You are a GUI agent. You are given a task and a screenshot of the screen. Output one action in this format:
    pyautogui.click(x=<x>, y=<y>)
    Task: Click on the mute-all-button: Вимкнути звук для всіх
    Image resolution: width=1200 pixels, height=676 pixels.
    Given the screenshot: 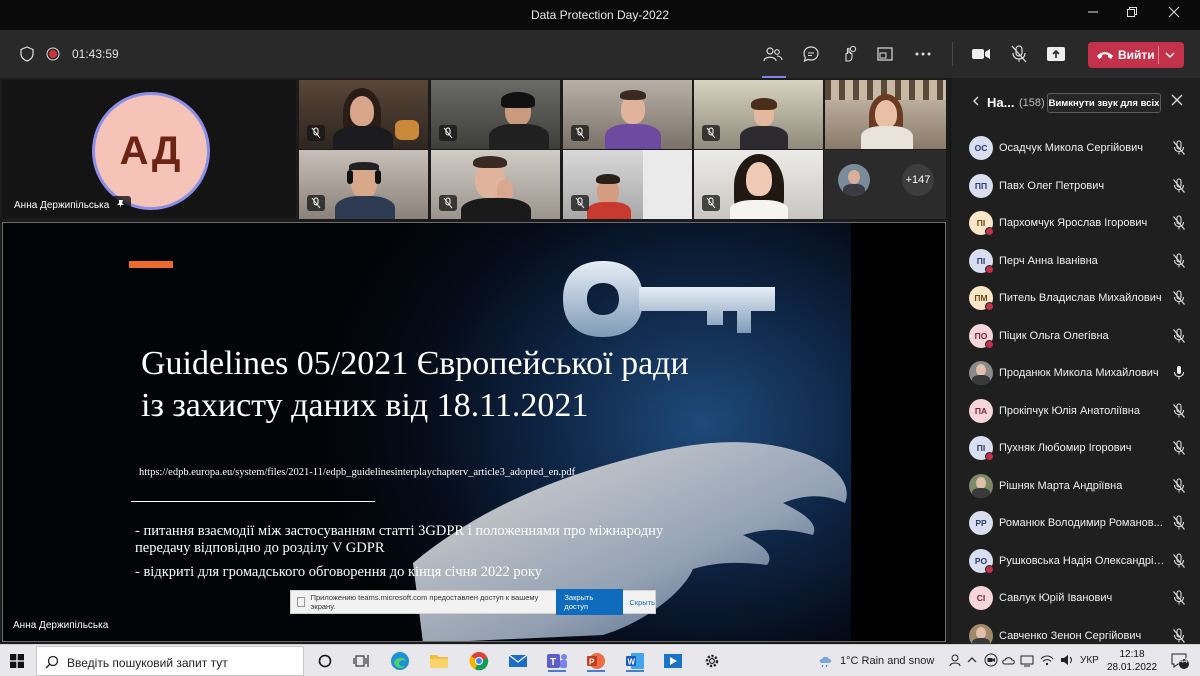 What is the action you would take?
    pyautogui.click(x=1104, y=103)
    